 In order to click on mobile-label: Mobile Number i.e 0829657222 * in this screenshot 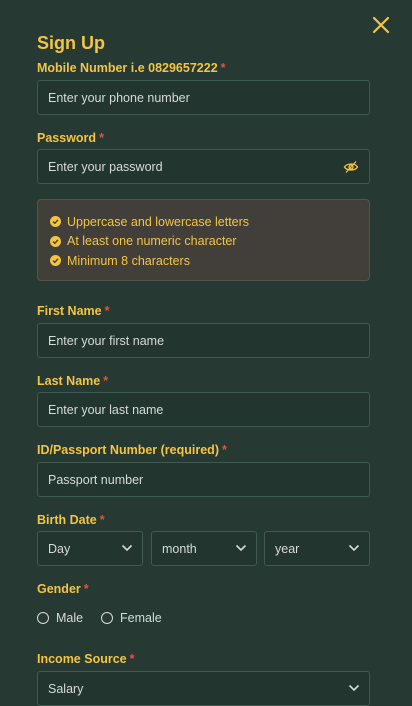, I will do `click(131, 68)`.